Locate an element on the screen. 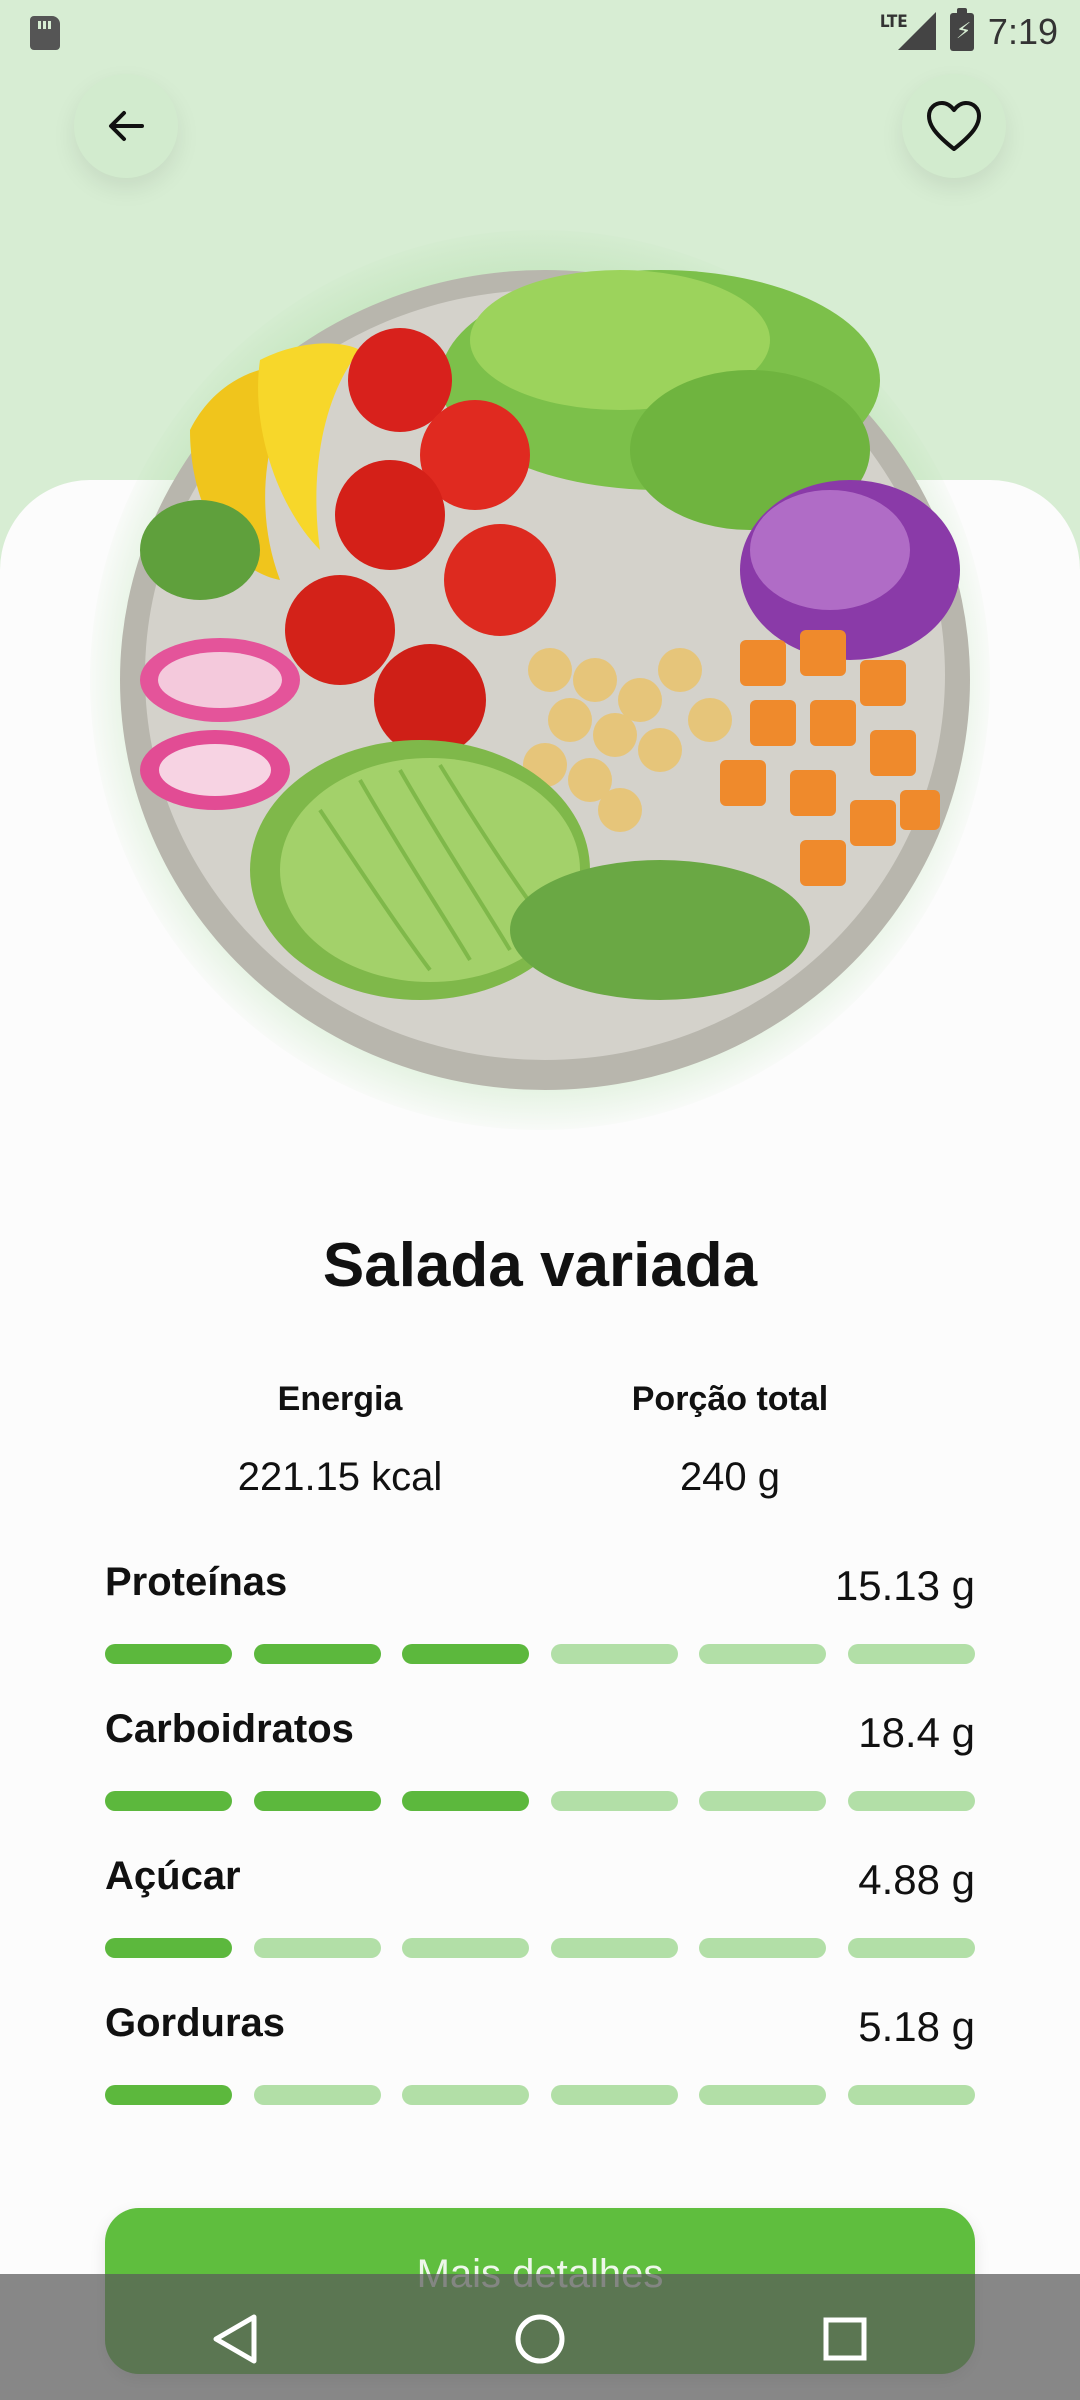  back-button is located at coordinates (126, 126).